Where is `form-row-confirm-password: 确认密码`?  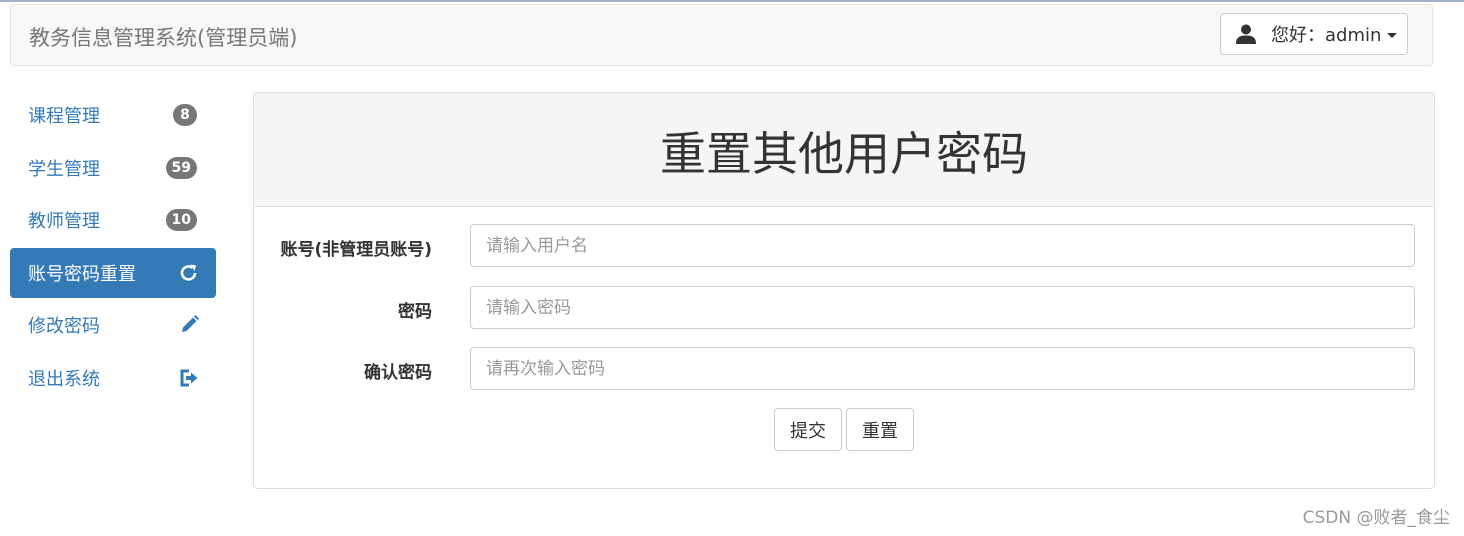 form-row-confirm-password: 确认密码 is located at coordinates (844, 369).